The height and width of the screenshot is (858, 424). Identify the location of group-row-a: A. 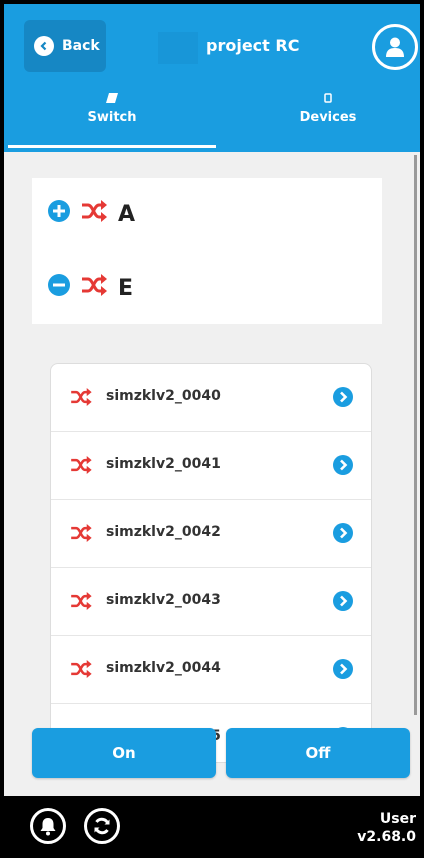
(91, 214).